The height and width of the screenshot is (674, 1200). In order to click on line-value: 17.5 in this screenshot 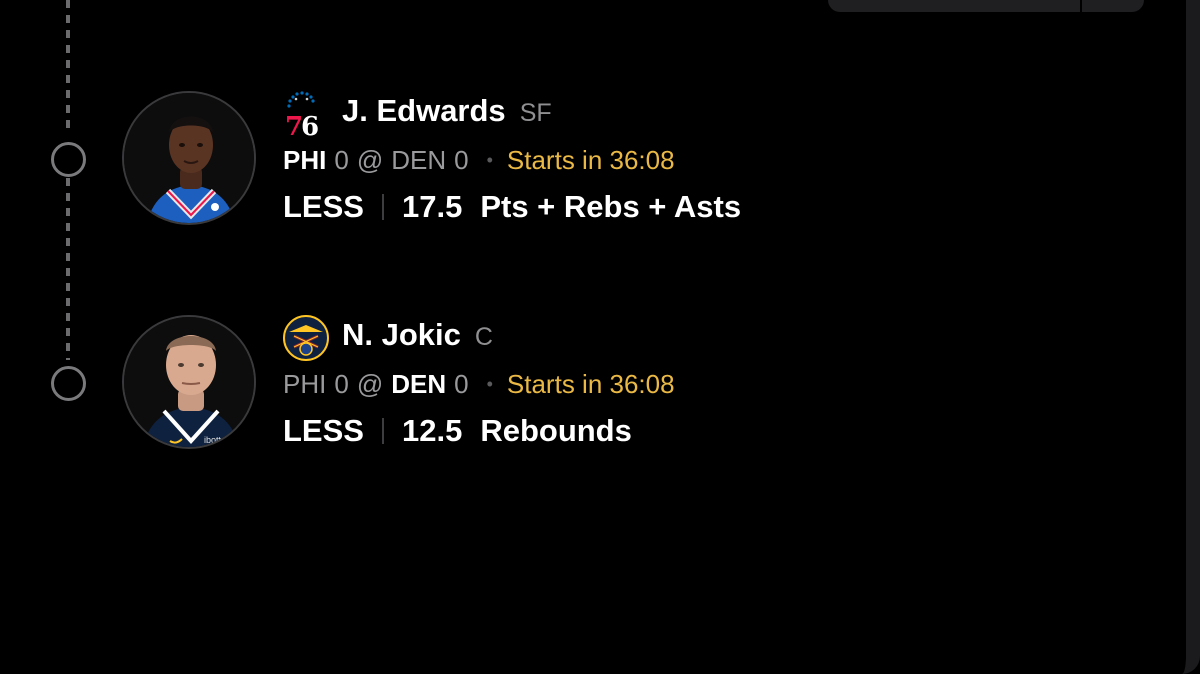, I will do `click(432, 206)`.